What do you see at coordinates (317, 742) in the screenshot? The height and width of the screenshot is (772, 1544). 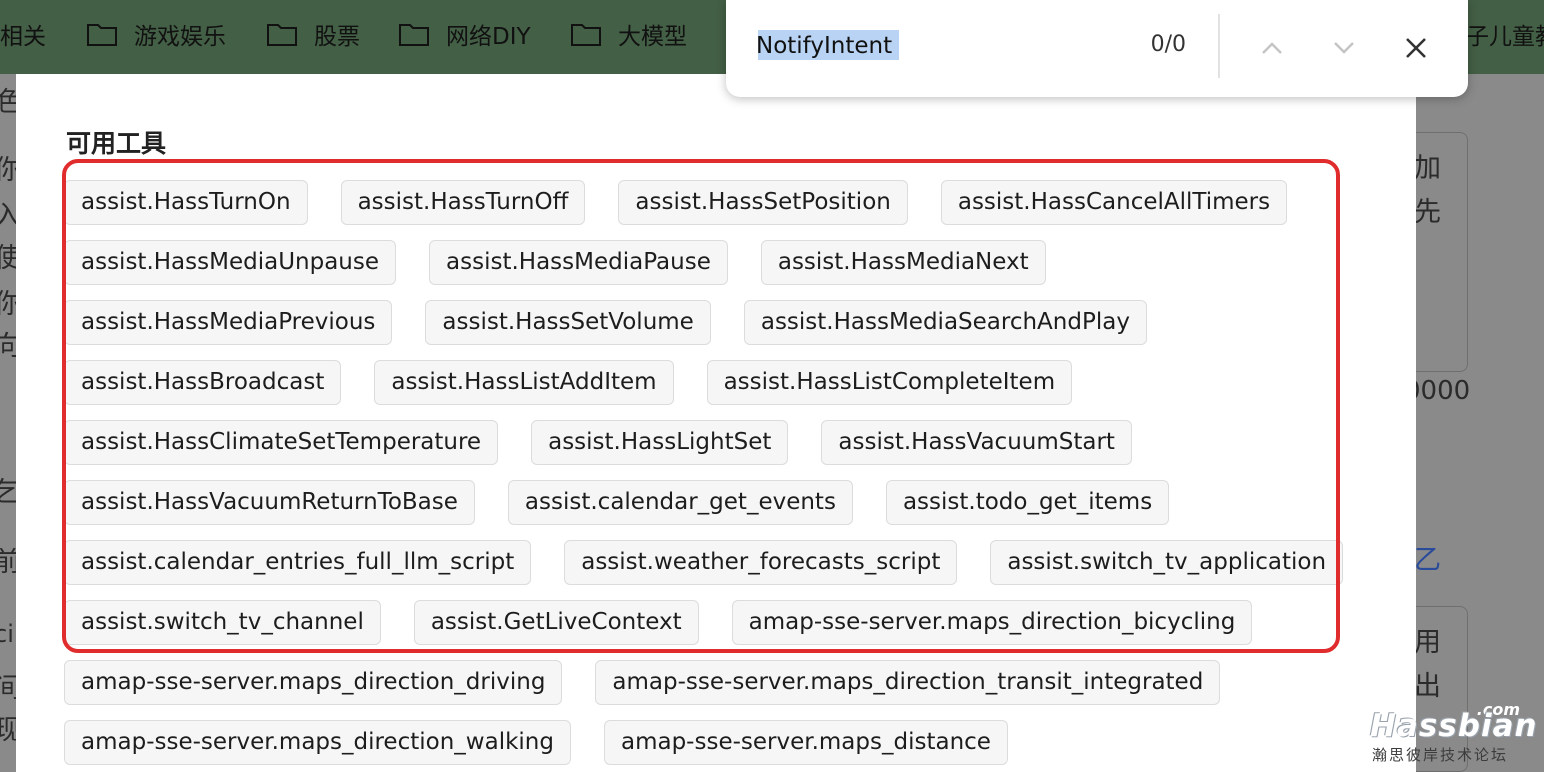 I see `tool-tag: amap-sse-server.maps_direction_walking` at bounding box center [317, 742].